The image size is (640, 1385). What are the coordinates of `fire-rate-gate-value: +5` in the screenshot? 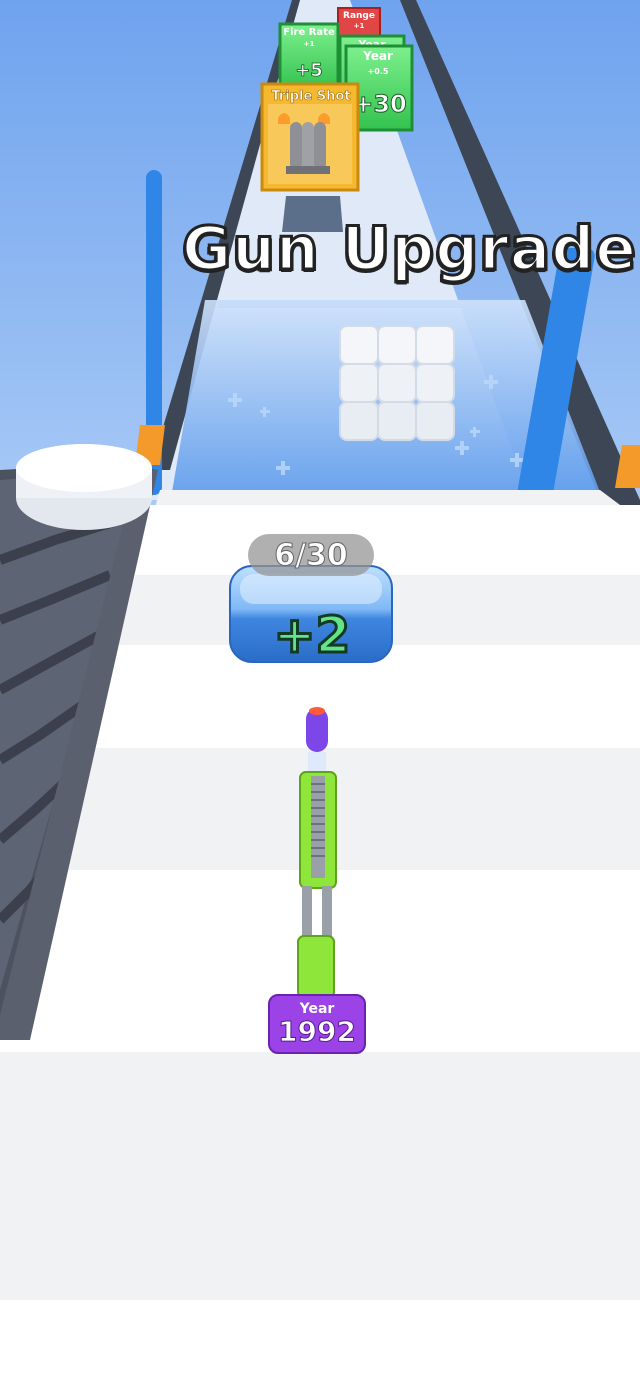 It's located at (309, 70).